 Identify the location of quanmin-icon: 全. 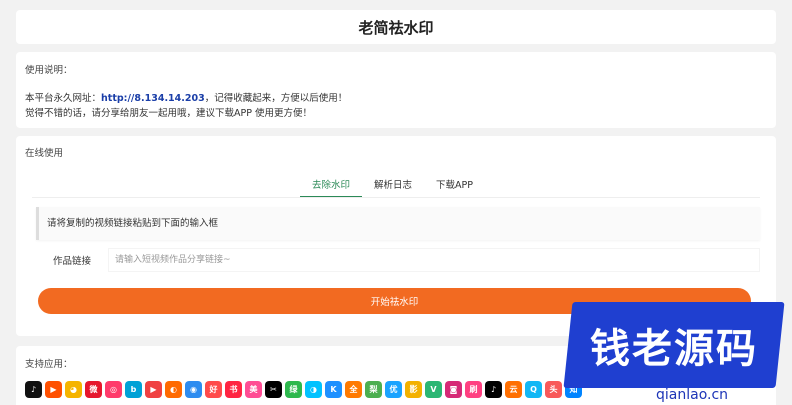
(353, 389).